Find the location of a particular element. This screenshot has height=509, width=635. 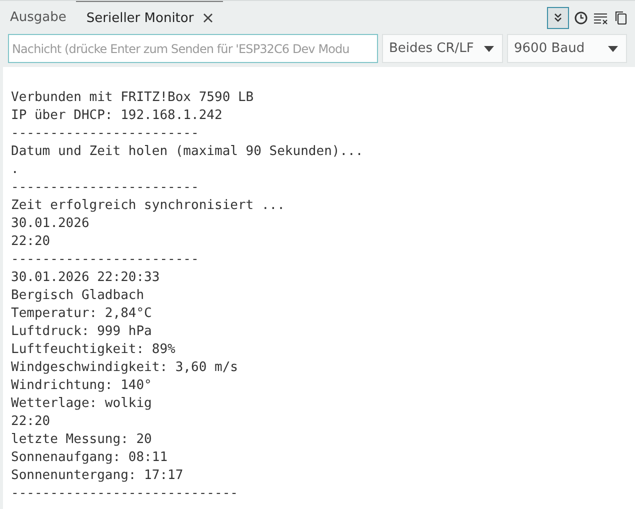

tab: Ausgabe is located at coordinates (38, 17).